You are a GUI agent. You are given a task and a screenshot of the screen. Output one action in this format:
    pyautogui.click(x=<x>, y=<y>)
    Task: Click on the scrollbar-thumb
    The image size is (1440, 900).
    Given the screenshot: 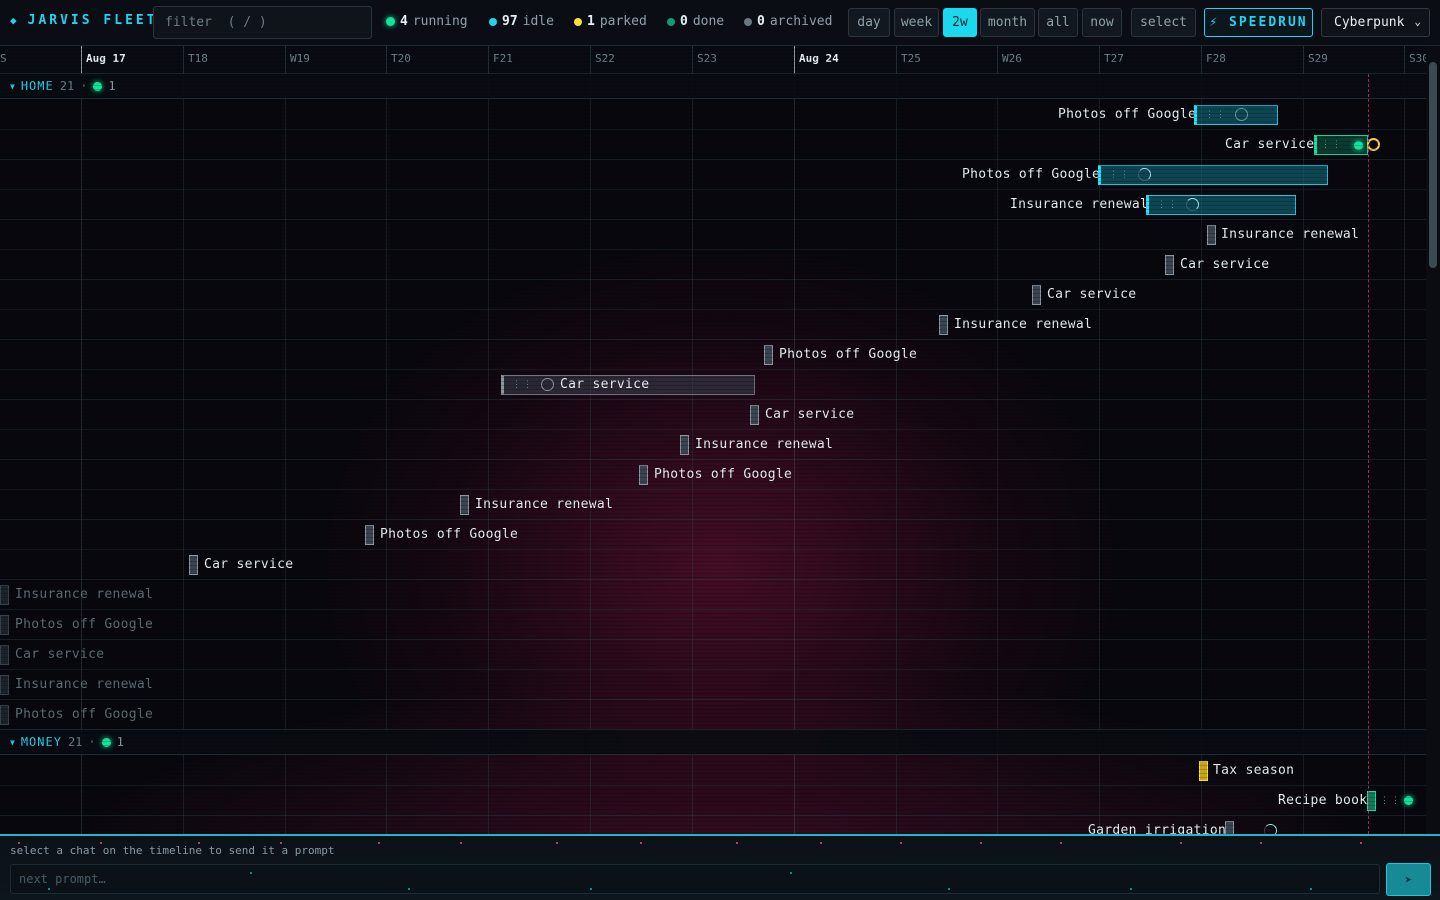 What is the action you would take?
    pyautogui.click(x=1433, y=165)
    